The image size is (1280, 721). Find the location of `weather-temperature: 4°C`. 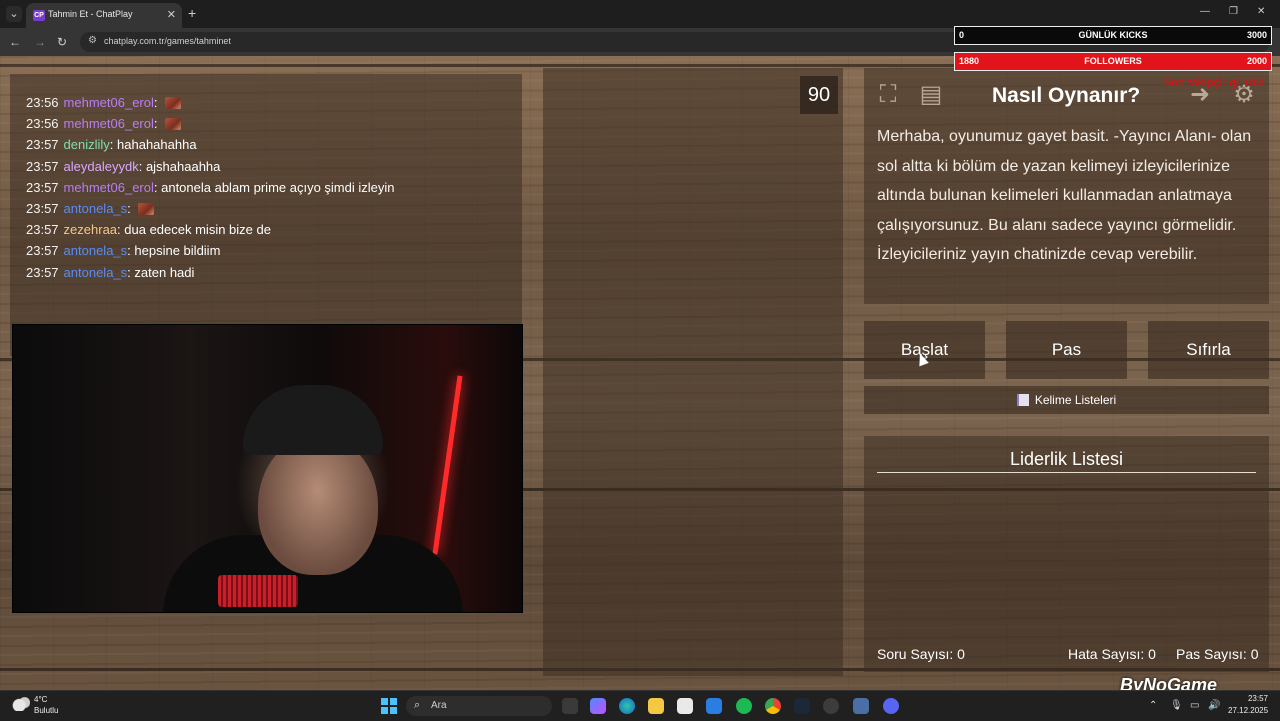

weather-temperature: 4°C is located at coordinates (41, 699).